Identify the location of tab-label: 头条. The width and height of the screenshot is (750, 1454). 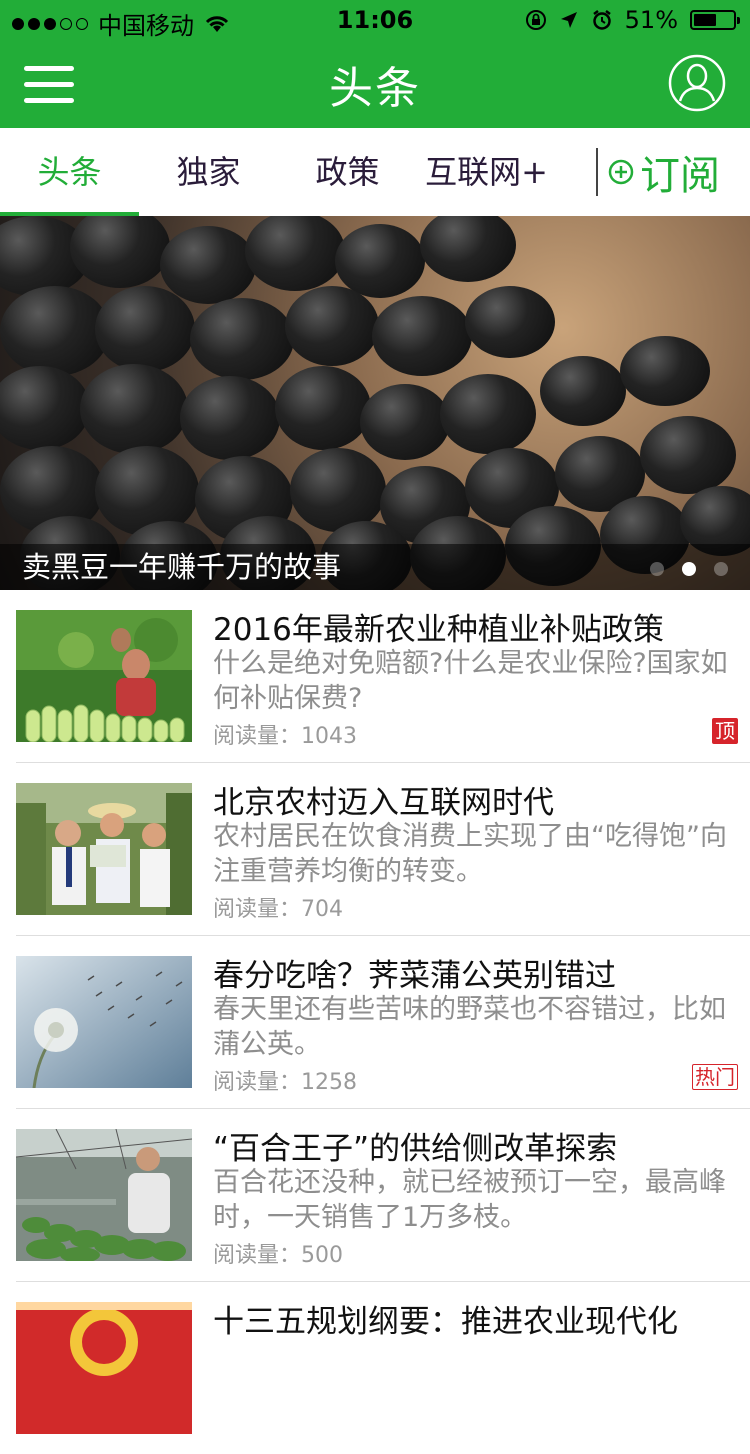
(69, 172).